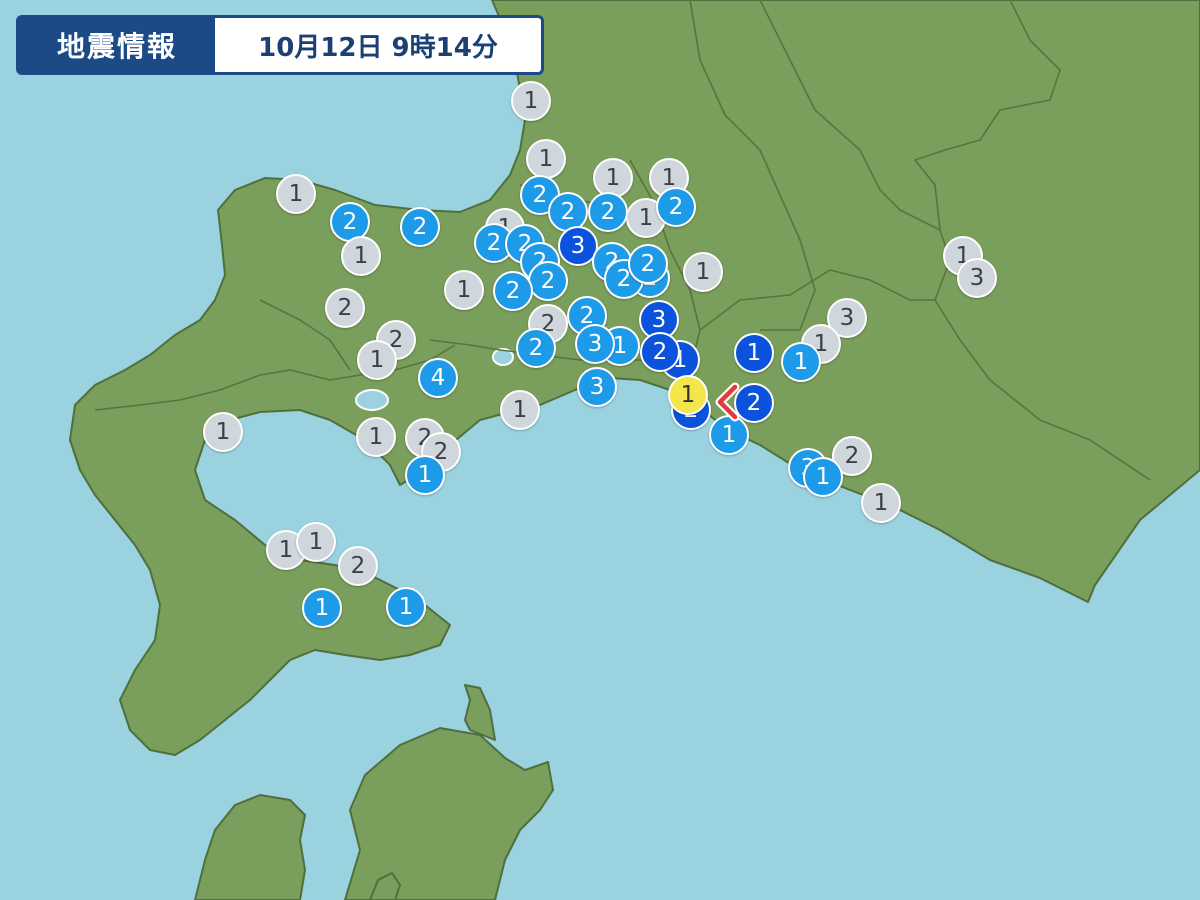  Describe the element at coordinates (727, 402) in the screenshot. I see `epicenter-x-mark-icon` at that location.